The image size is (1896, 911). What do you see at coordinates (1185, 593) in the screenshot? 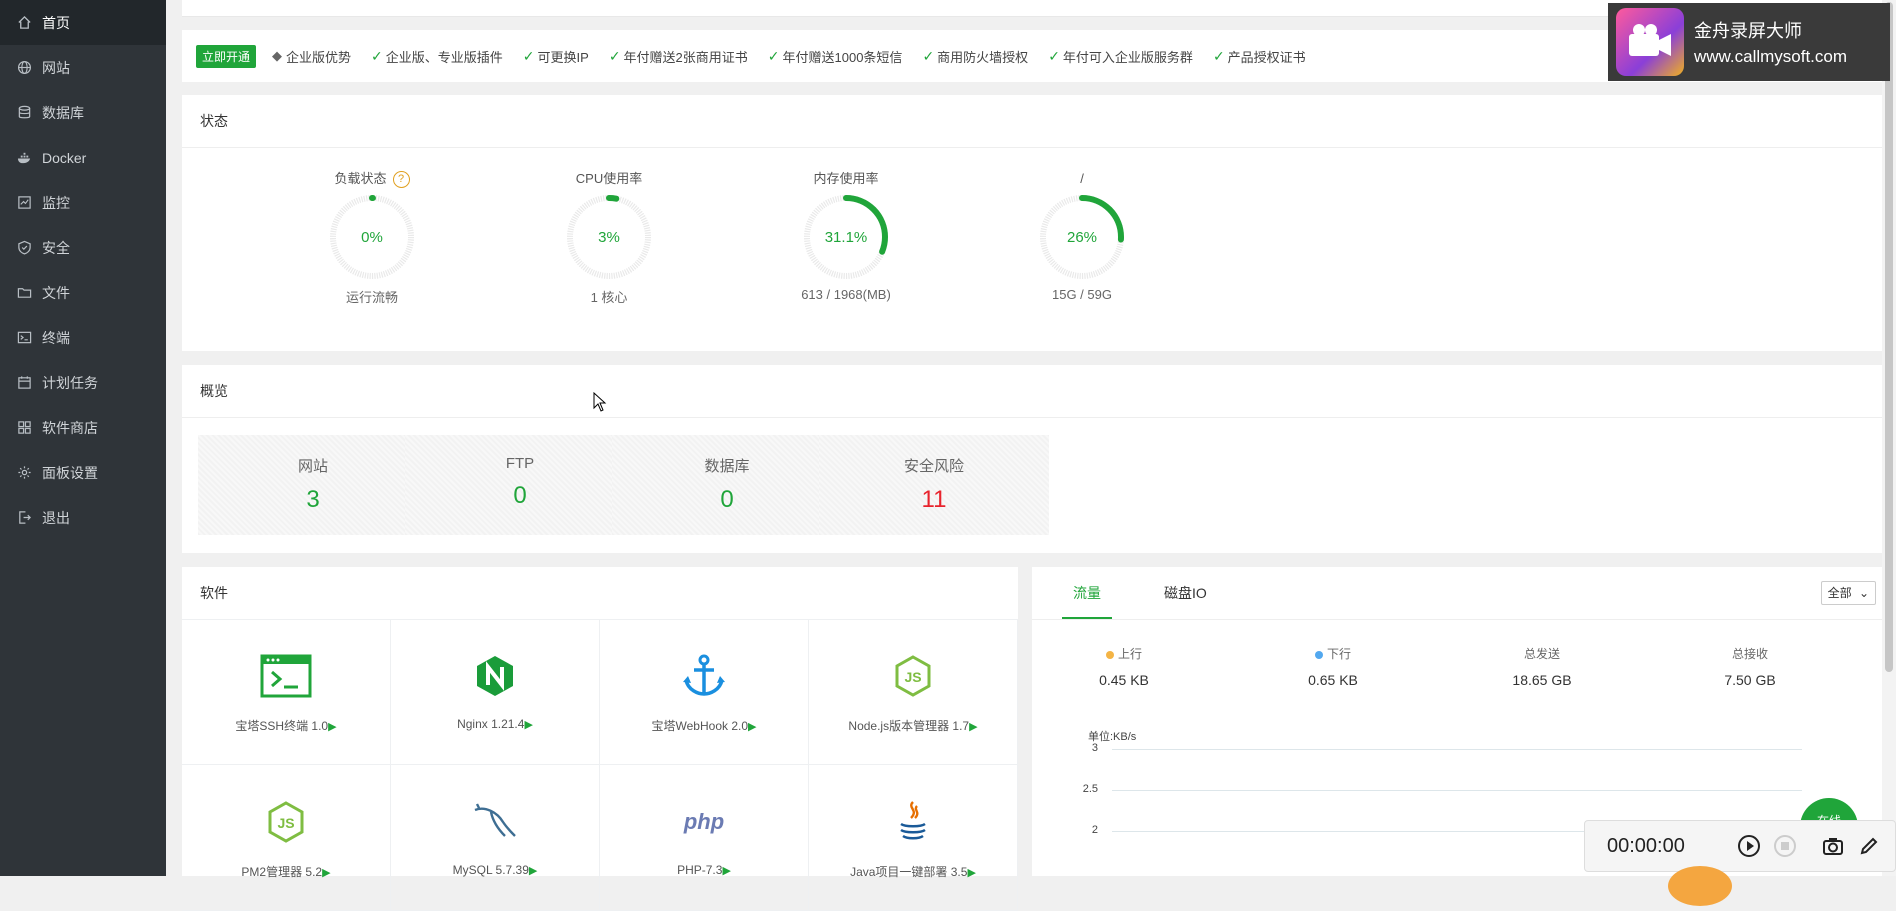
I see `tab-disk-io: 磁盘IO` at bounding box center [1185, 593].